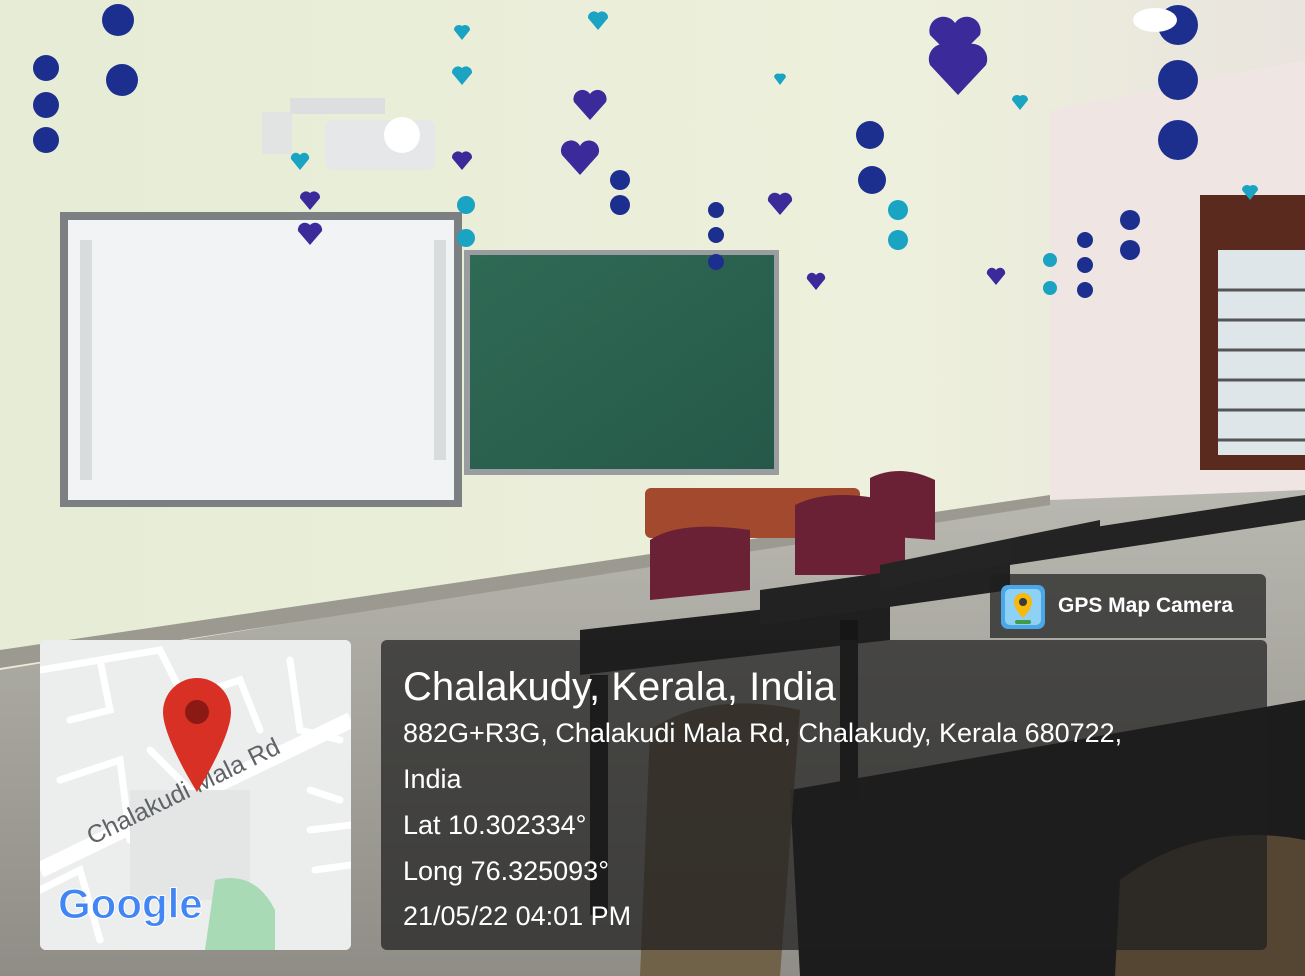 The width and height of the screenshot is (1305, 976). I want to click on timestamp: 21/05/22 04:01 PM, so click(517, 916).